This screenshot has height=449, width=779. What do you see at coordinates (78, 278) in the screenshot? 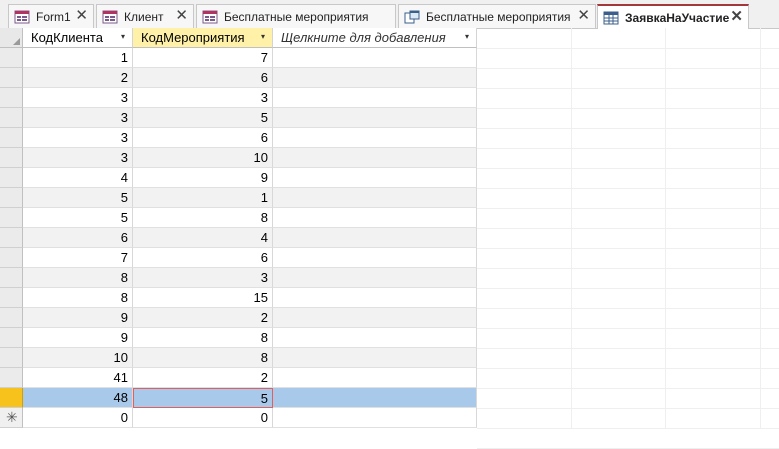
I see `cell-client-id: 8` at bounding box center [78, 278].